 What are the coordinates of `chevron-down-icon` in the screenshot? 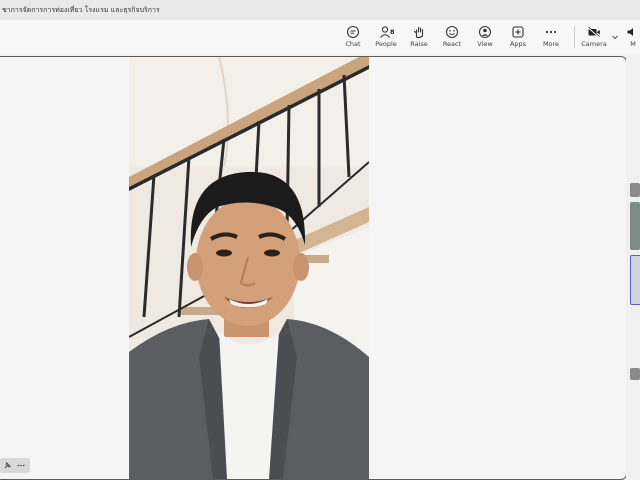 It's located at (615, 37).